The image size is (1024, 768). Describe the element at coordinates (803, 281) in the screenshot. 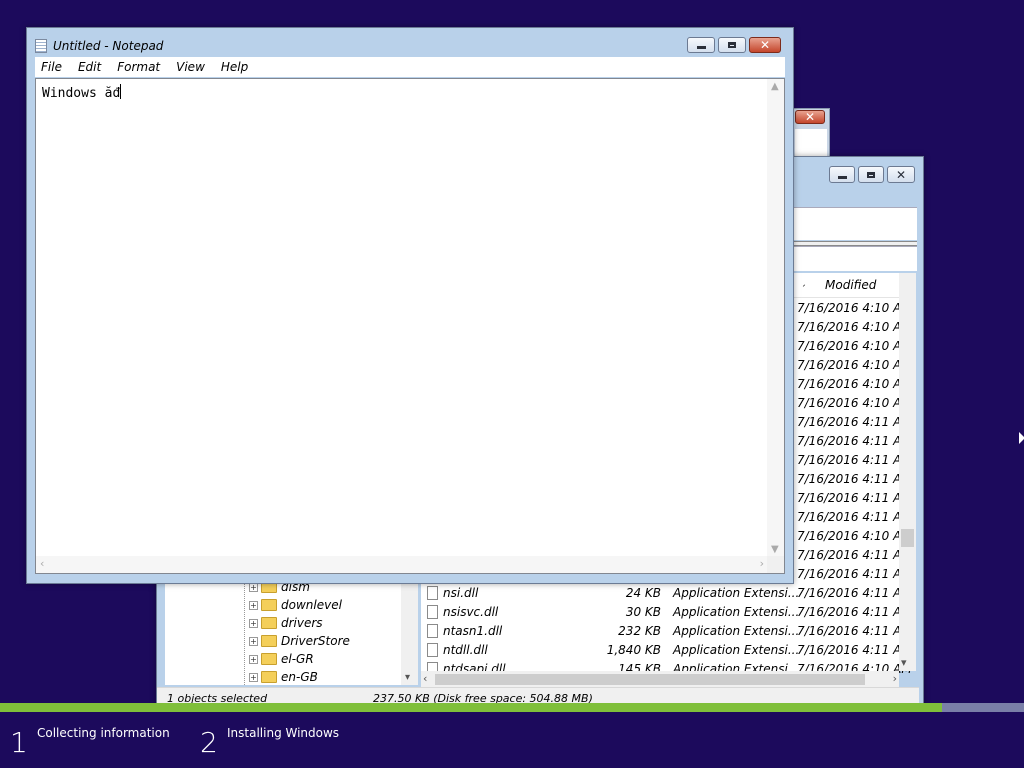

I see `sort-arrow-icon: ˏ` at that location.